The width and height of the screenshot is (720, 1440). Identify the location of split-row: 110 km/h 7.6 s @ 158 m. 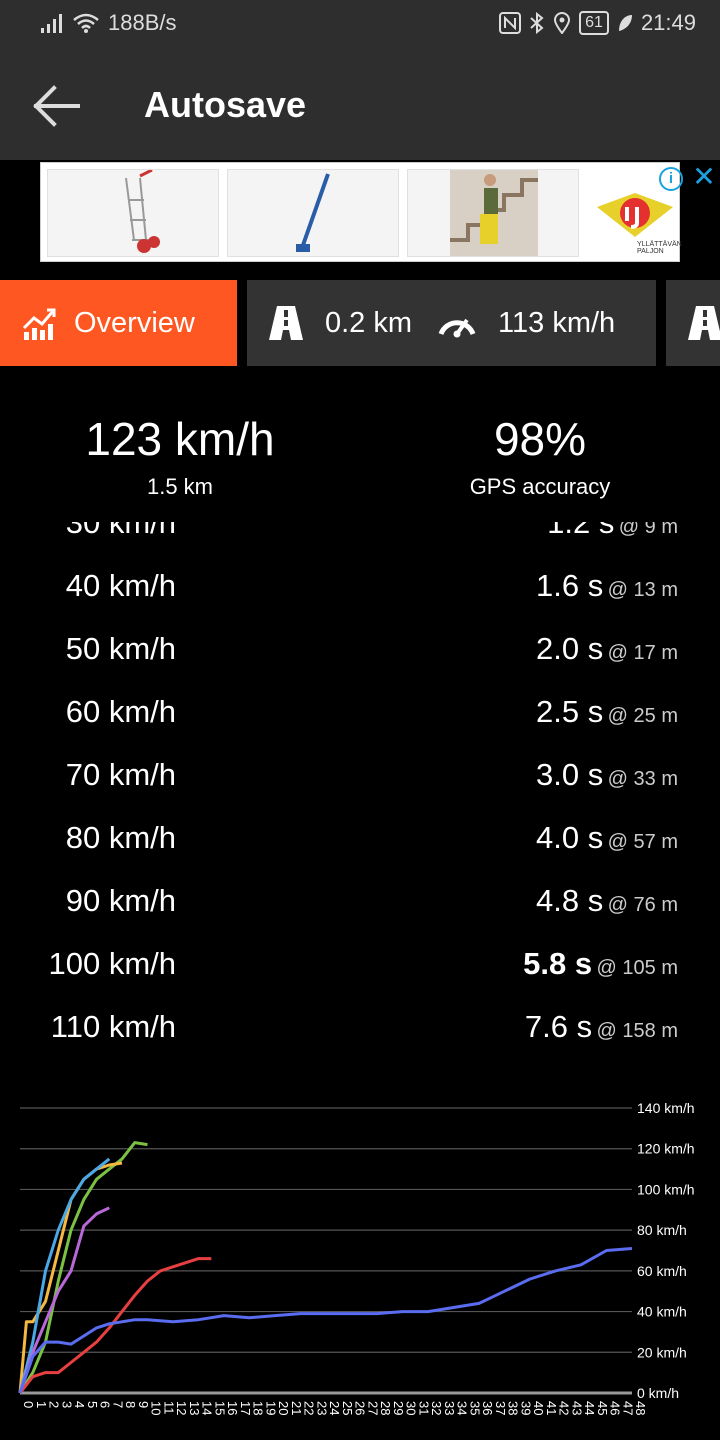
(360, 1027).